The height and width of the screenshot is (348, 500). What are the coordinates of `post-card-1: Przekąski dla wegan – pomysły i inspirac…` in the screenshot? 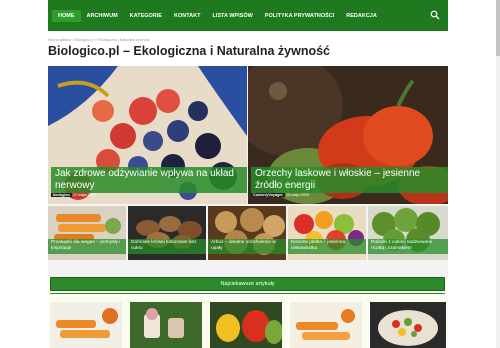 It's located at (87, 233).